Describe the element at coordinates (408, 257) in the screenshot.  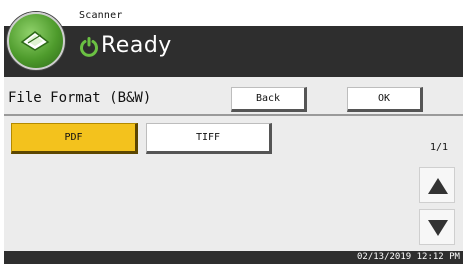
I see `datetime: 02/13/2019 12:12 PM` at that location.